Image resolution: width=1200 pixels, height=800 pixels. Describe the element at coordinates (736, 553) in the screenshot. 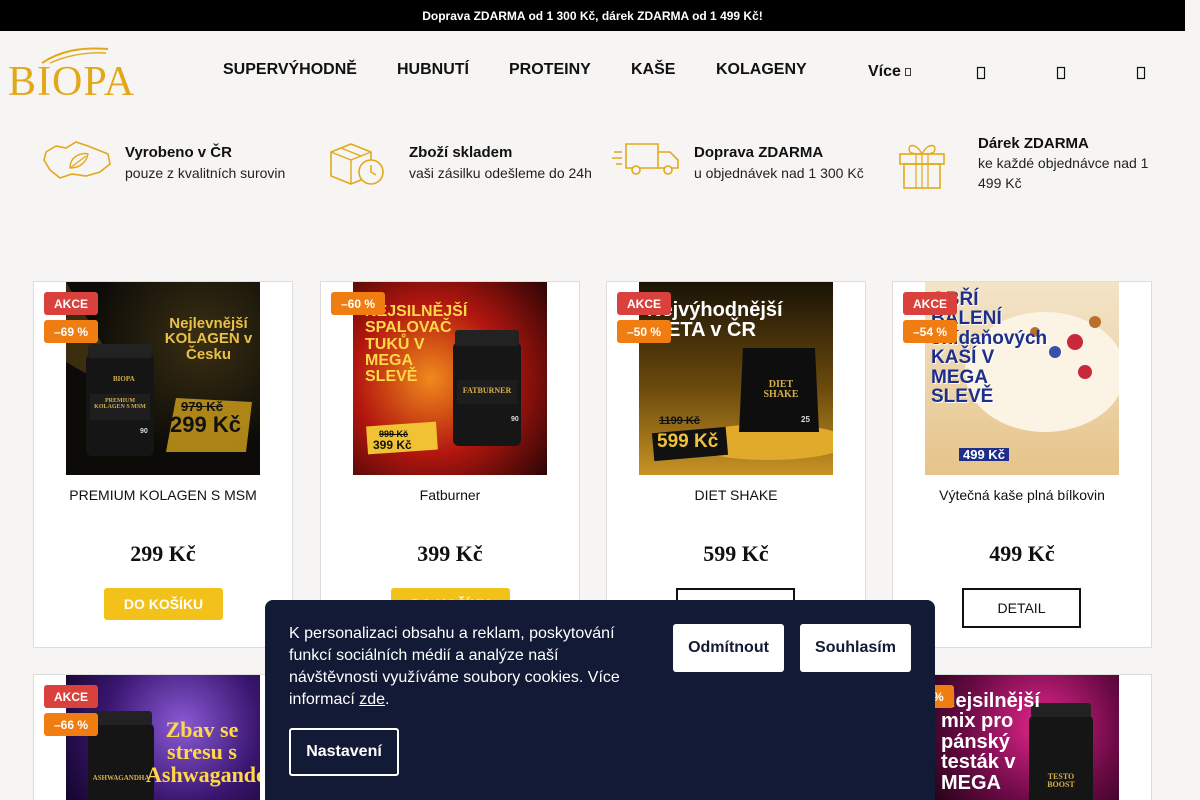

I see `product-price: 599 Kč` at that location.